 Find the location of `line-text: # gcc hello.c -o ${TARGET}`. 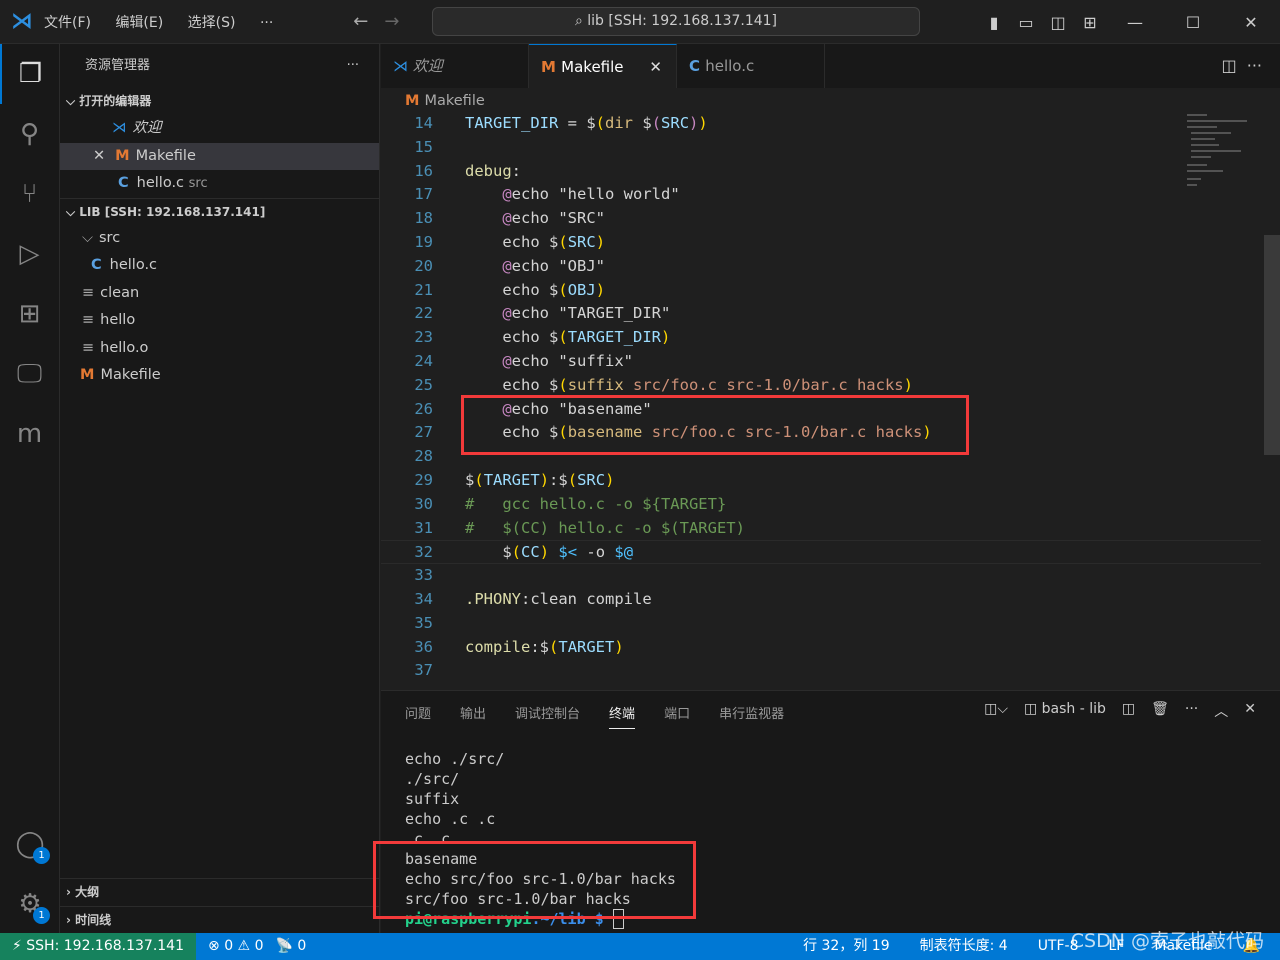

line-text: # gcc hello.c -o ${TARGET} is located at coordinates (579, 505).